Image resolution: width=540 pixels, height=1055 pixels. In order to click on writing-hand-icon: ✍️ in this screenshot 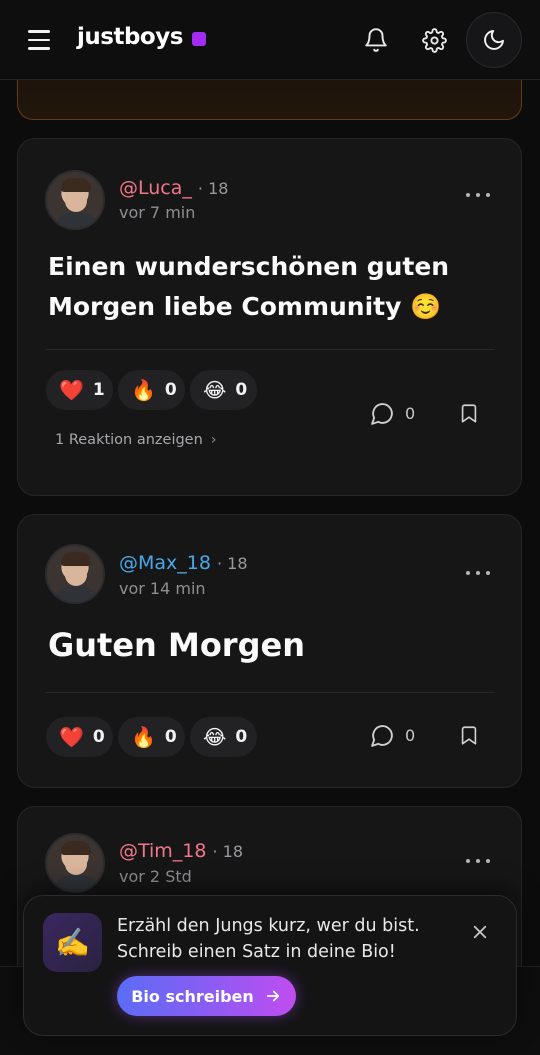, I will do `click(72, 942)`.